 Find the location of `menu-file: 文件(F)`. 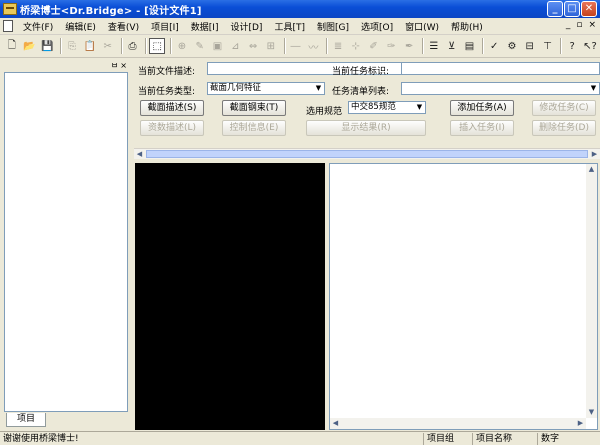

menu-file: 文件(F) is located at coordinates (38, 26).